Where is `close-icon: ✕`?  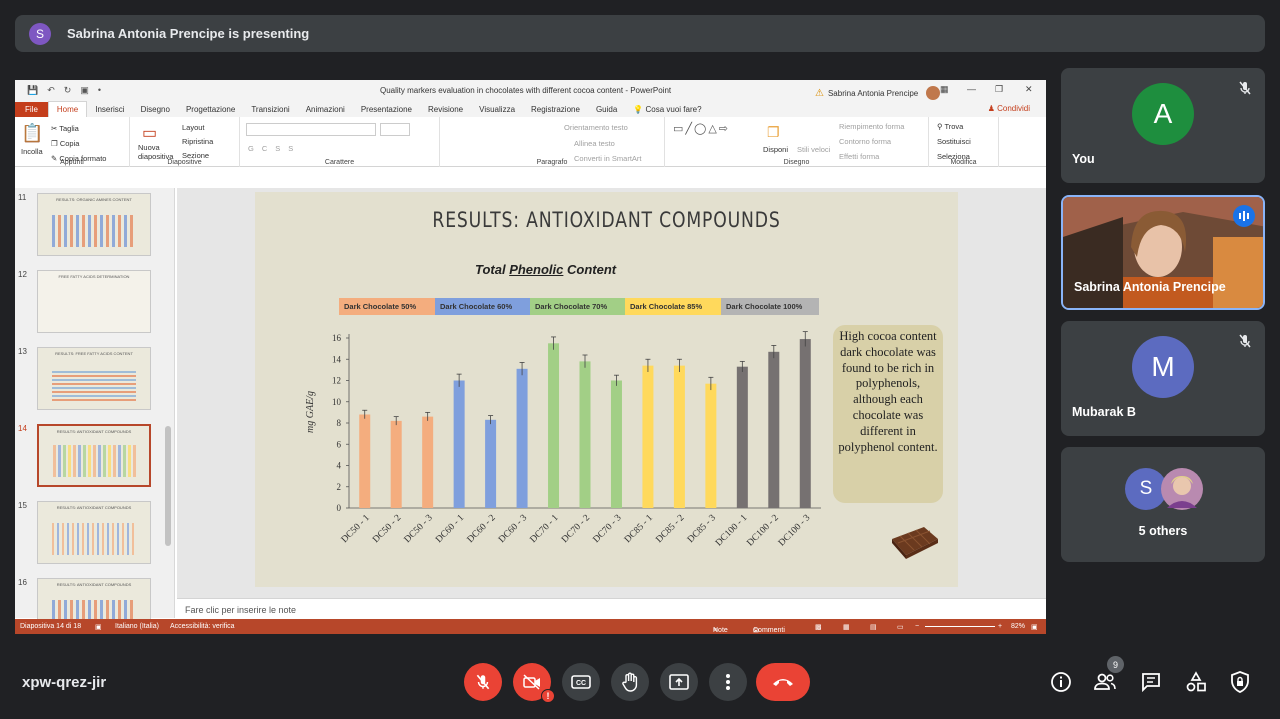 close-icon: ✕ is located at coordinates (1029, 89).